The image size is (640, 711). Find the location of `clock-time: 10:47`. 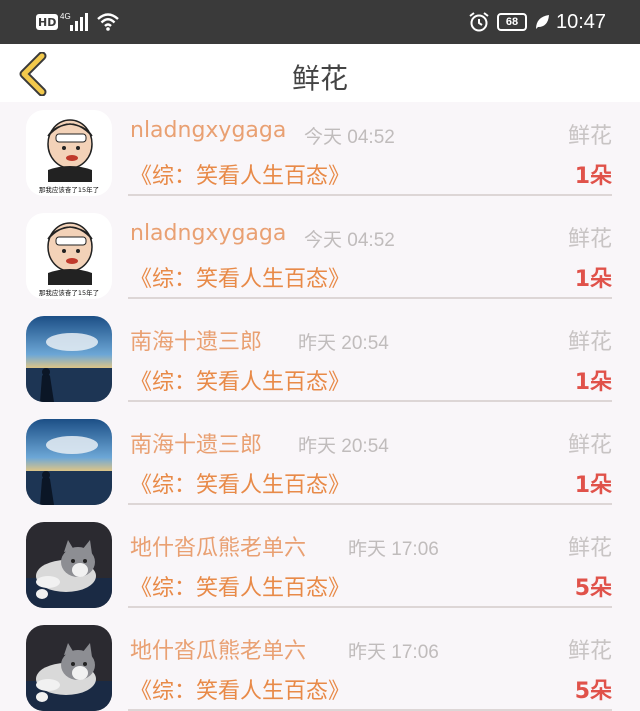

clock-time: 10:47 is located at coordinates (581, 21).